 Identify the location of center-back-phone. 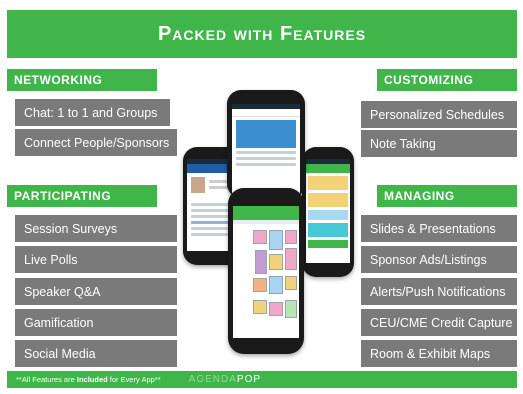
(266, 144).